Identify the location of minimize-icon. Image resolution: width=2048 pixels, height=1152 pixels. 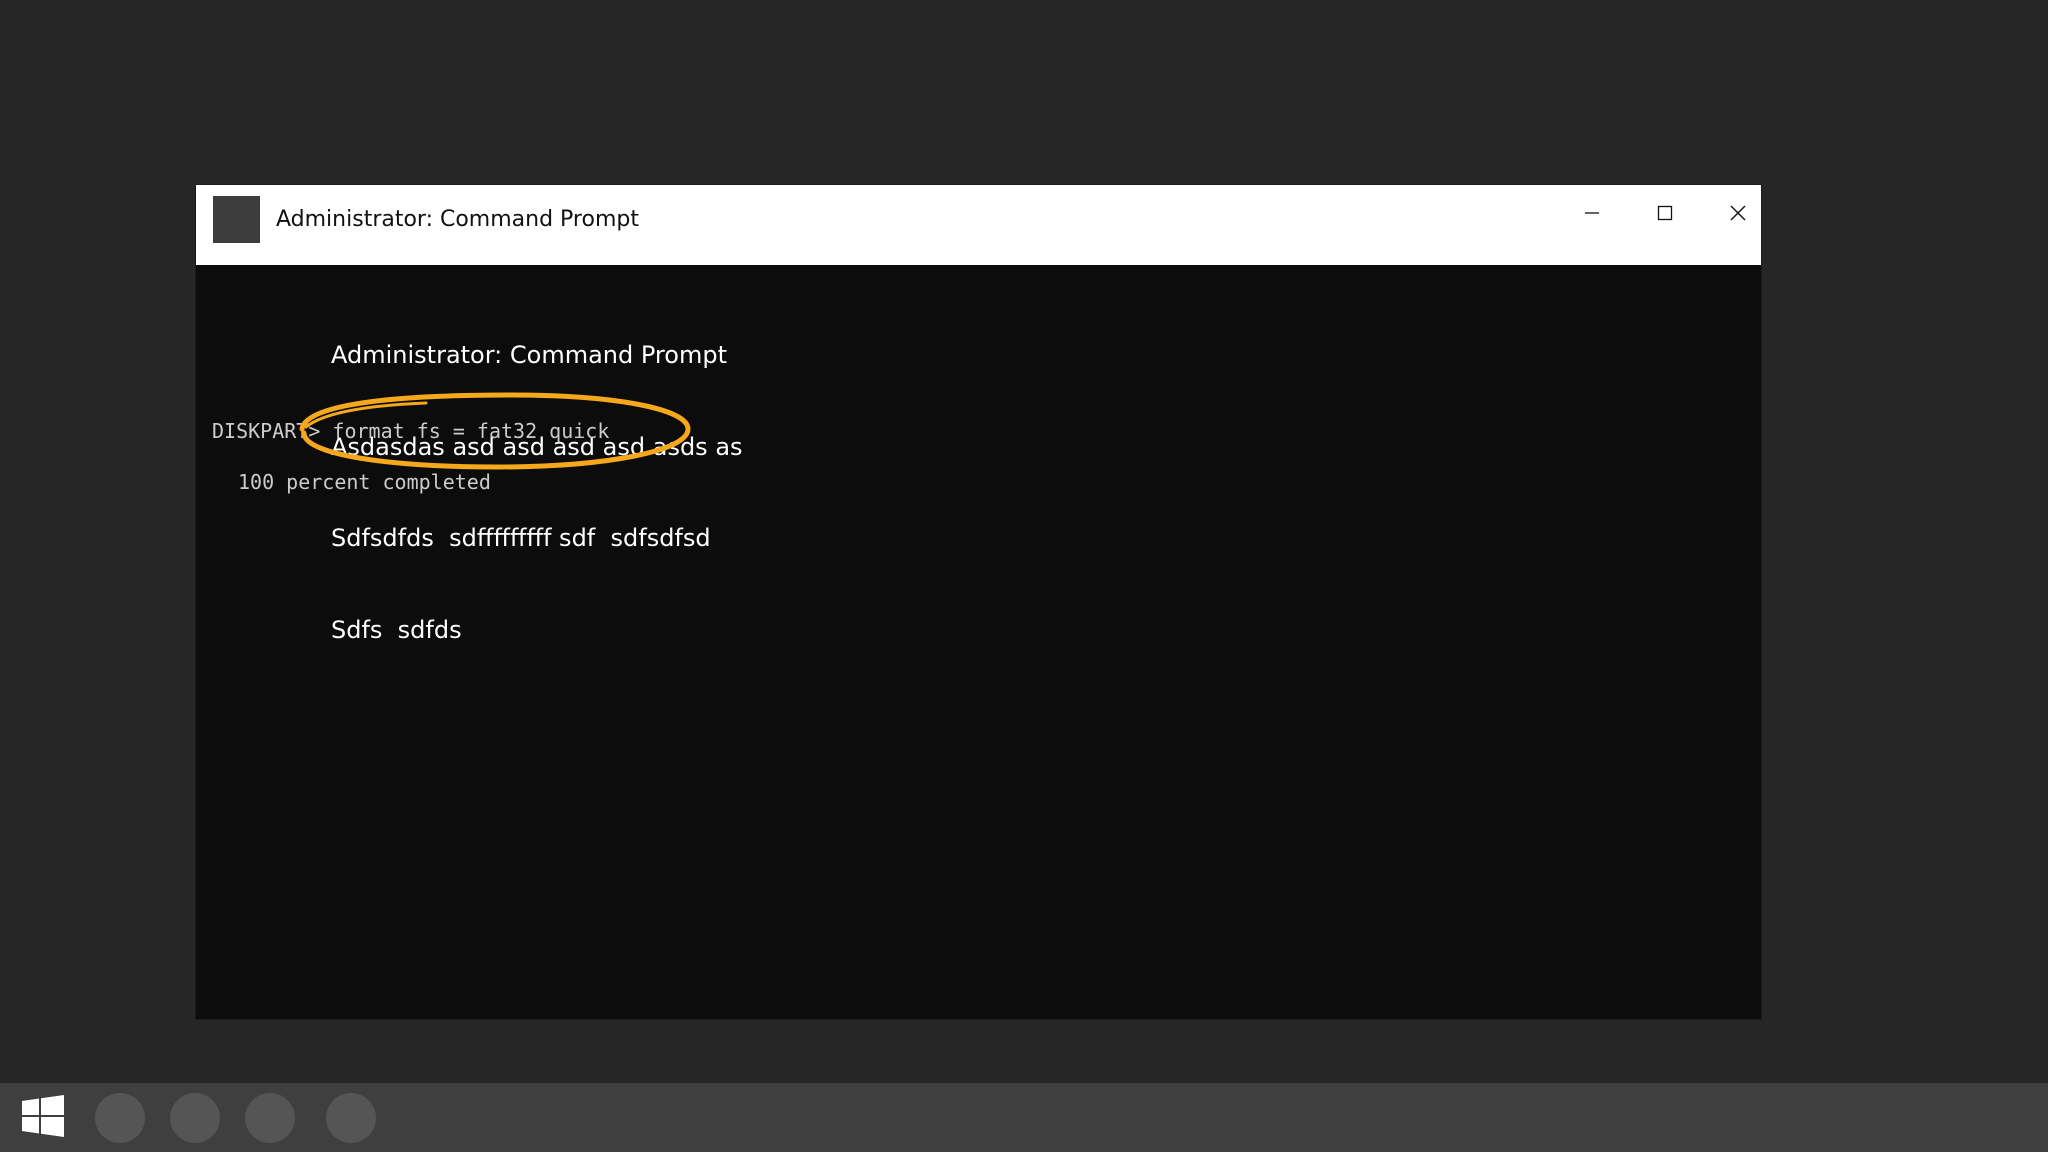
(1592, 213).